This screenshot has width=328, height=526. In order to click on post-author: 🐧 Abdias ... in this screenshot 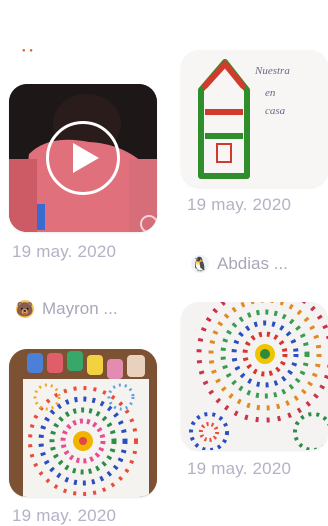, I will do `click(239, 264)`.